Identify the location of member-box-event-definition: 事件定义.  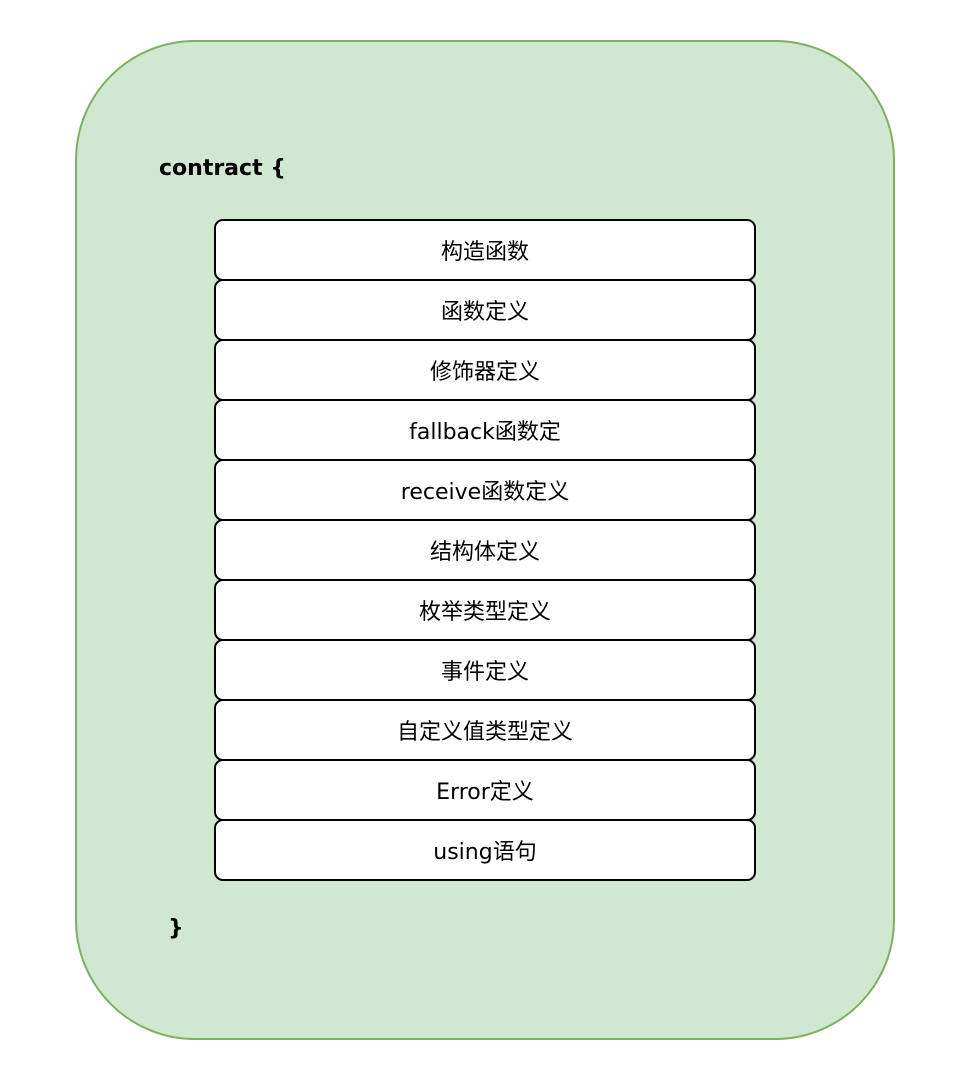
(485, 670).